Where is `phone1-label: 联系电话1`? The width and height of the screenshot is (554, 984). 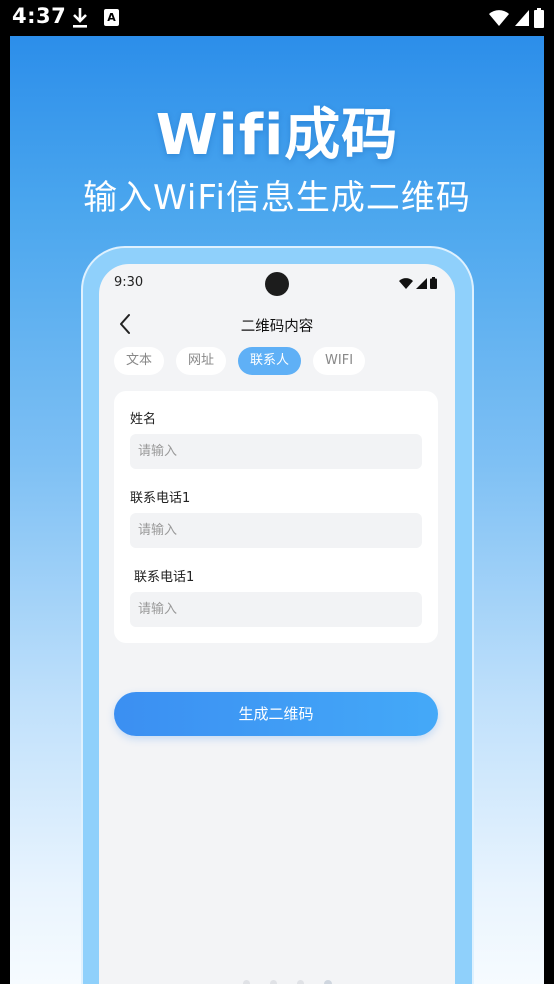
phone1-label: 联系电话1 is located at coordinates (160, 498).